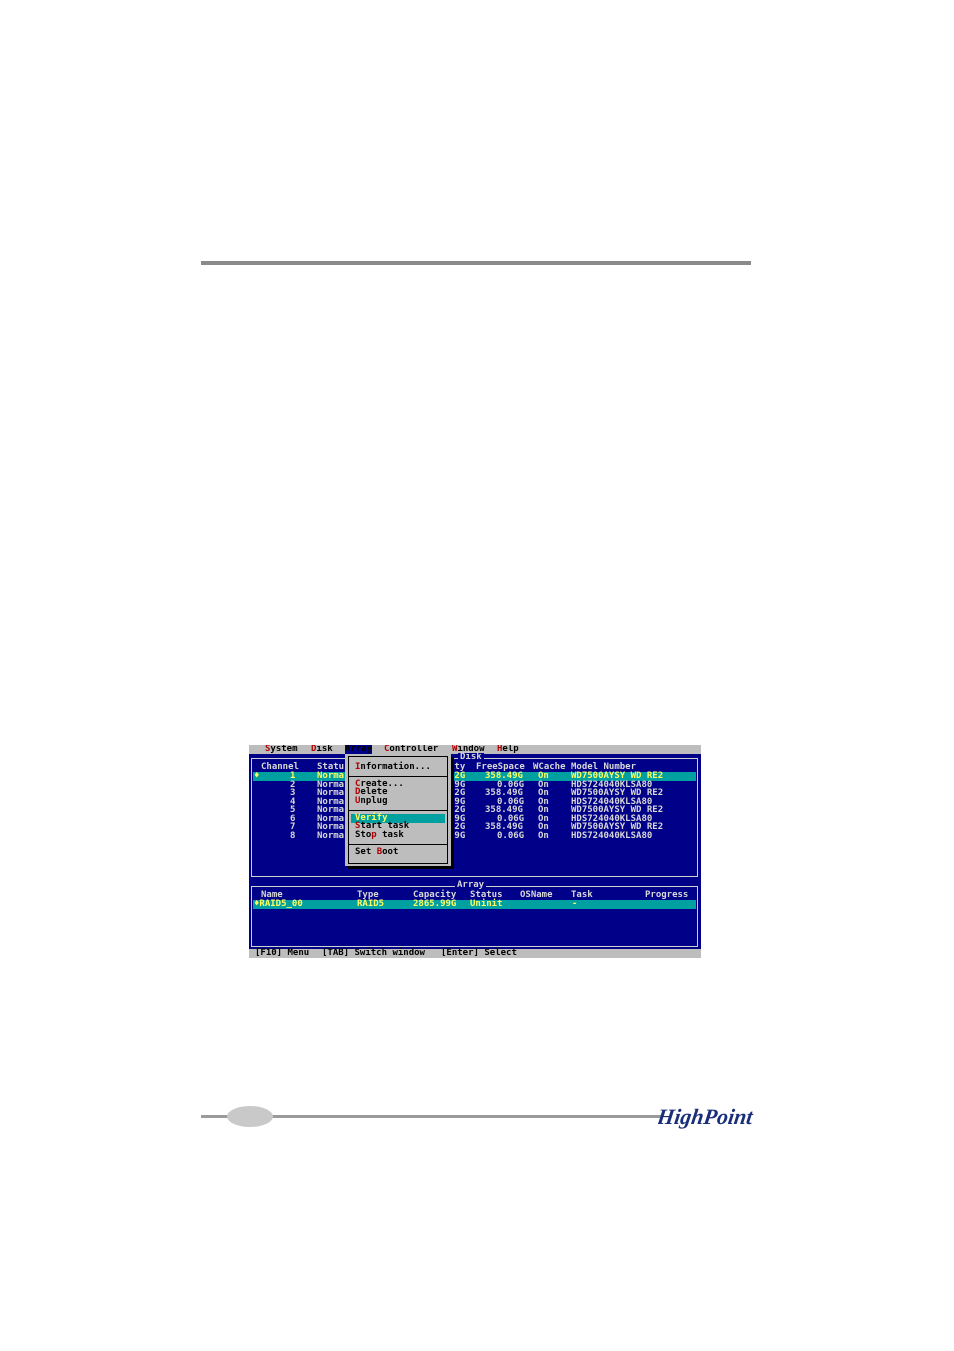 The width and height of the screenshot is (954, 1351). Describe the element at coordinates (474, 835) in the screenshot. I see `disk-row: 8 Norma 49G 0.06G On HDS724040KLSA80` at that location.